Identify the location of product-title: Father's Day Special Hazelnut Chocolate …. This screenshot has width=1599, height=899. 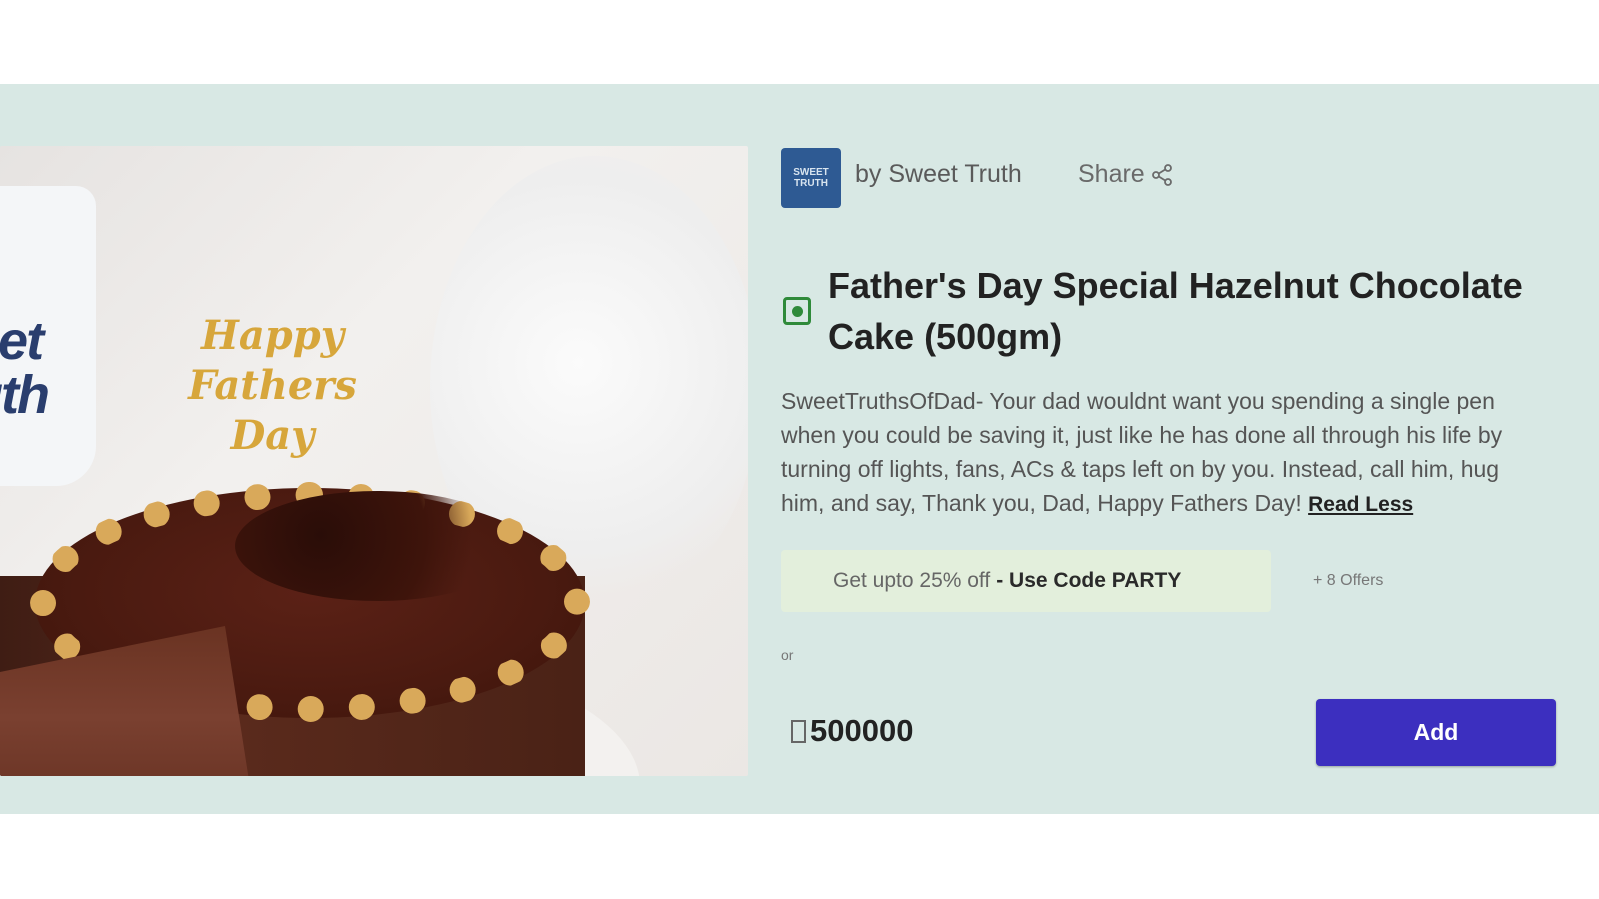
(1213, 311).